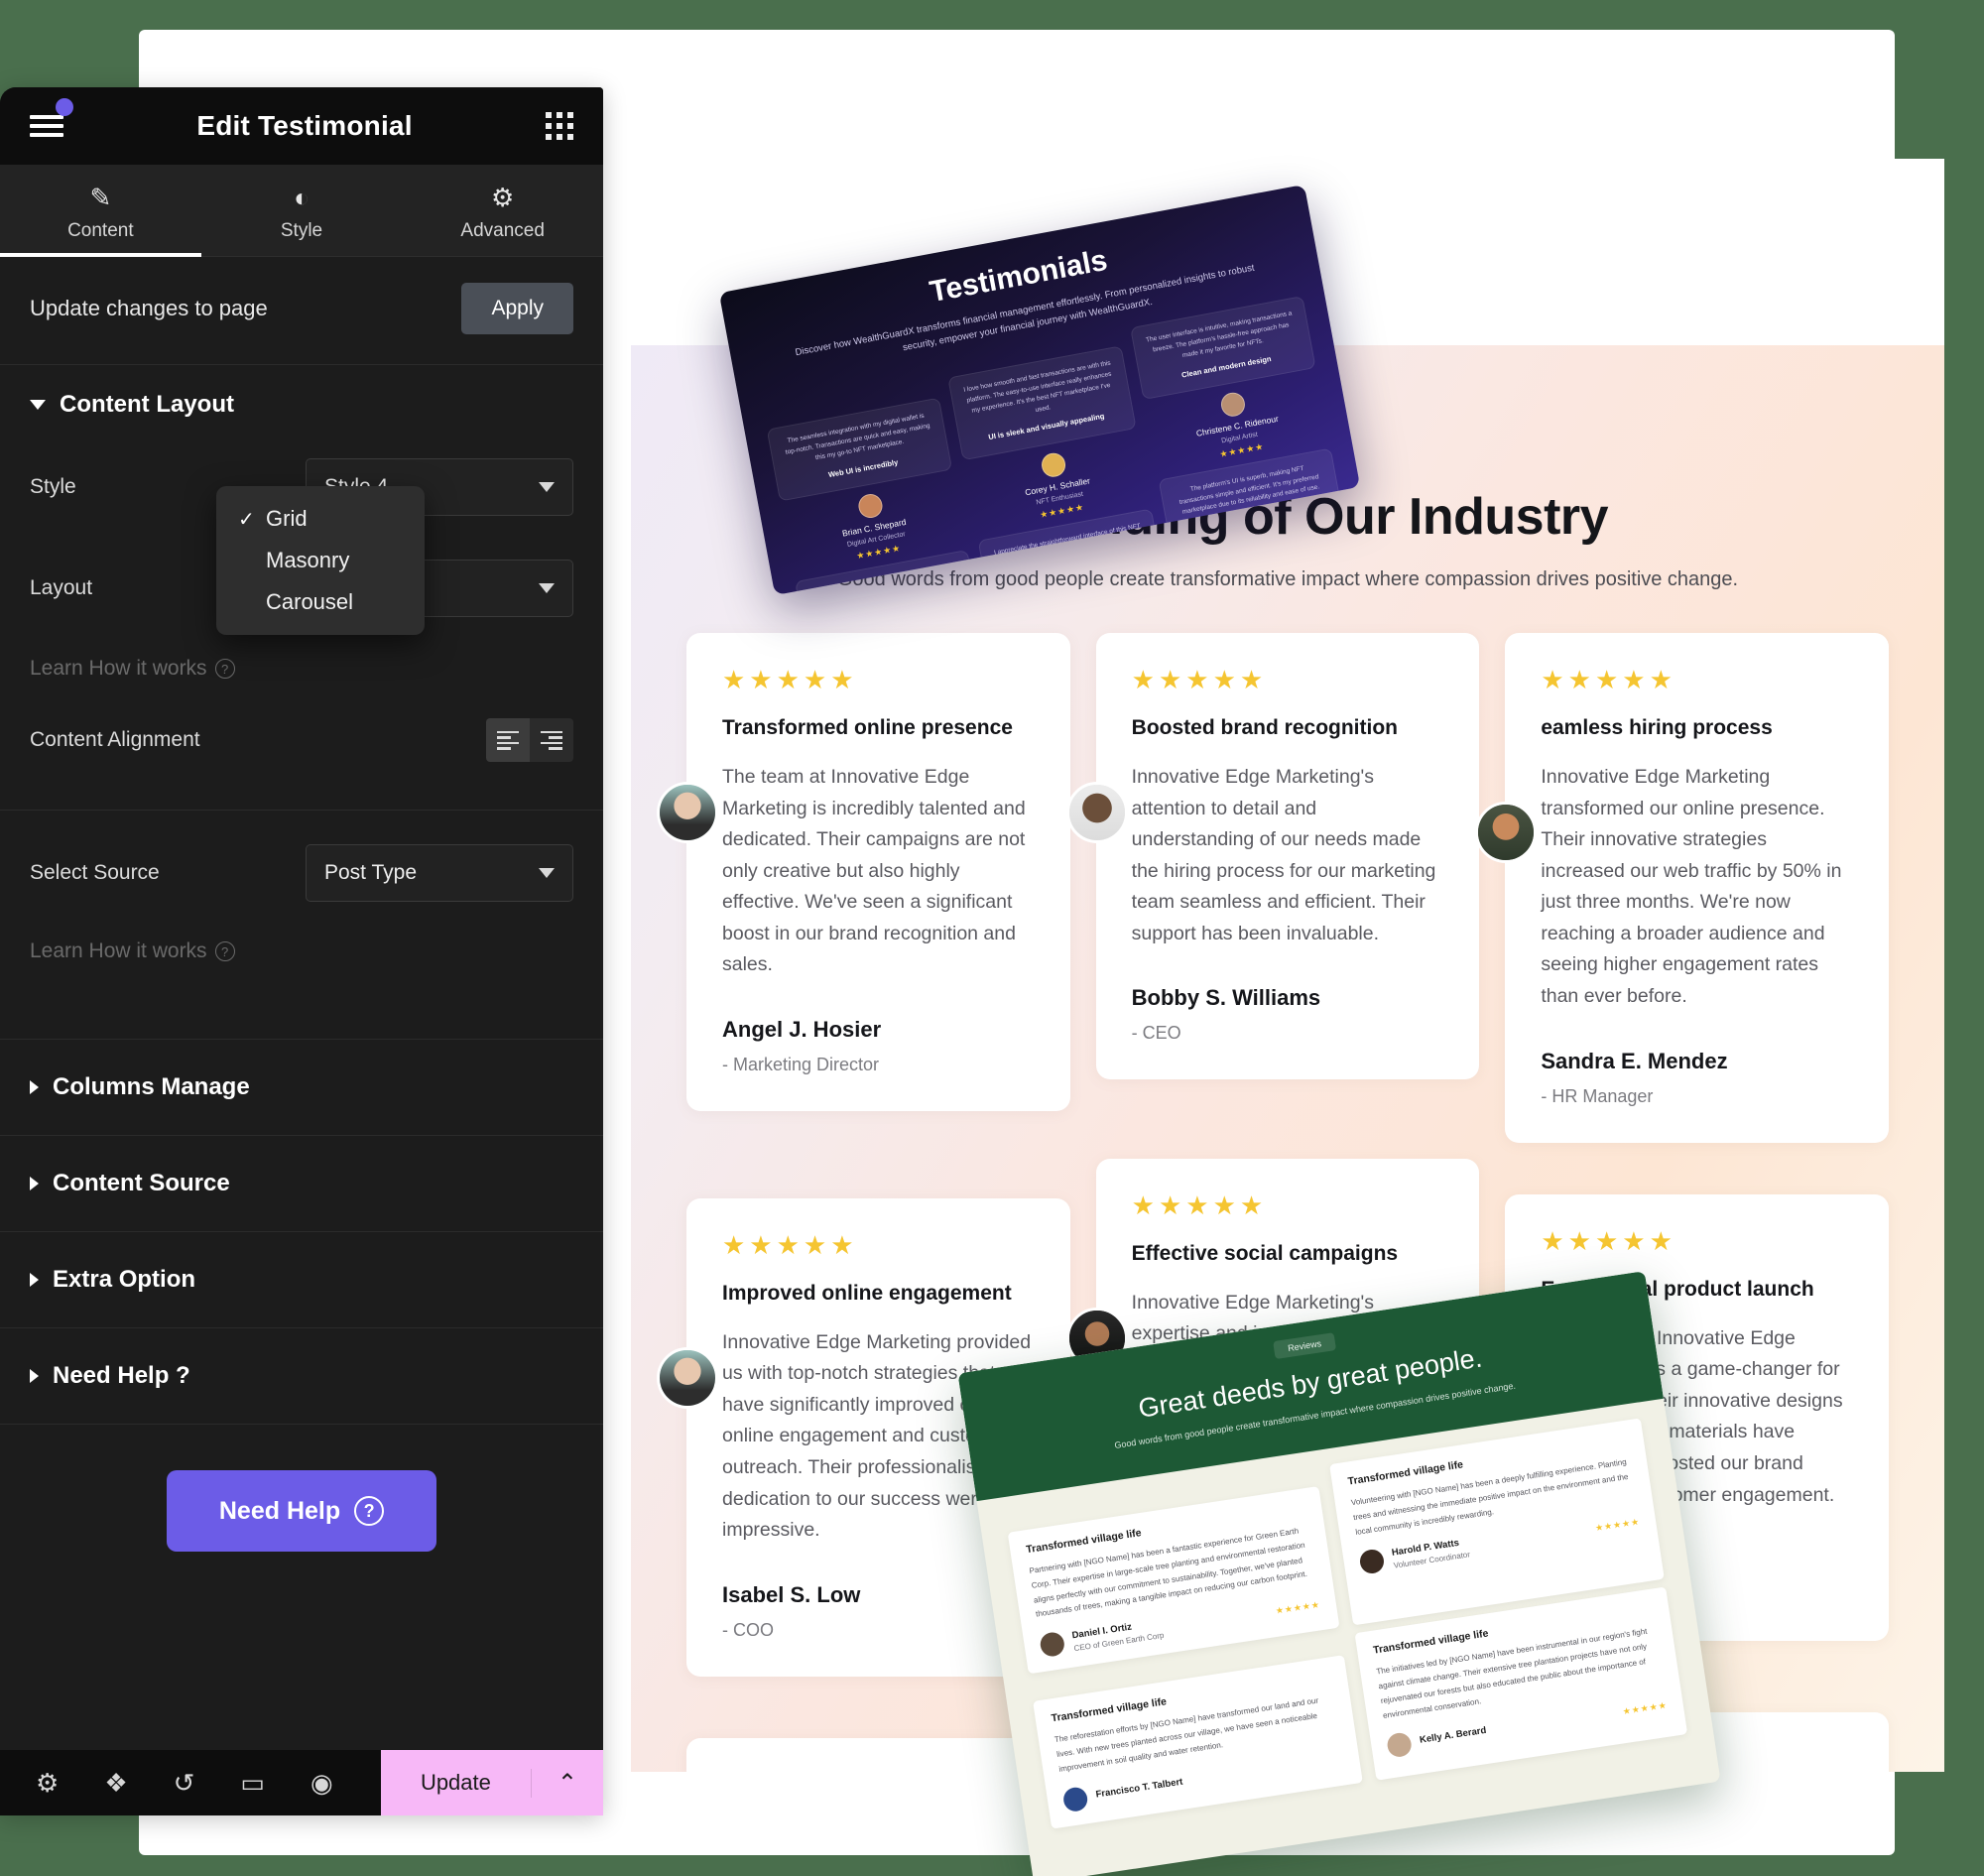 This screenshot has height=1876, width=1984. I want to click on grid-apps-icon, so click(559, 126).